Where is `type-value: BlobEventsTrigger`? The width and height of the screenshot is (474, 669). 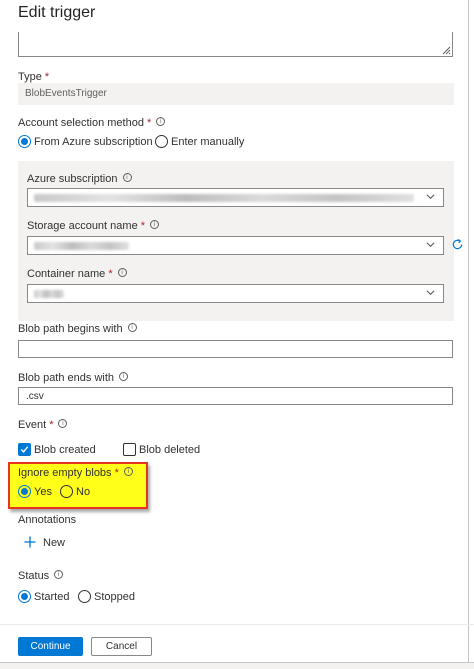
type-value: BlobEventsTrigger is located at coordinates (236, 94).